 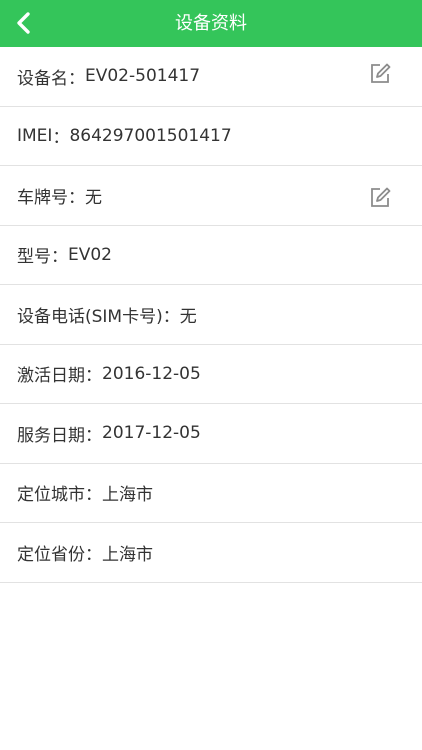 I want to click on row-text: 设备名： EV02-501417, so click(x=108, y=76).